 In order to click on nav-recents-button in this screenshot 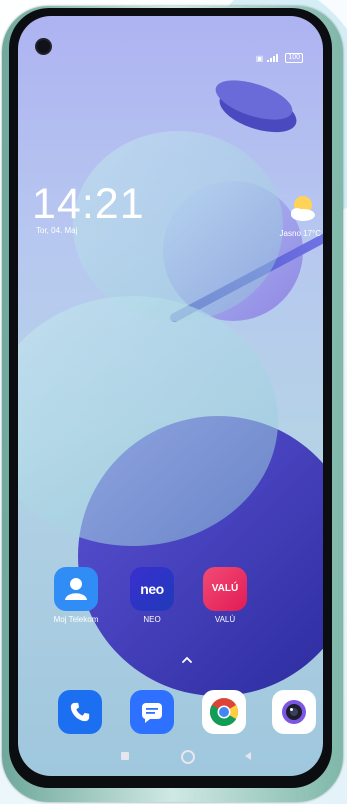, I will do `click(125, 756)`.